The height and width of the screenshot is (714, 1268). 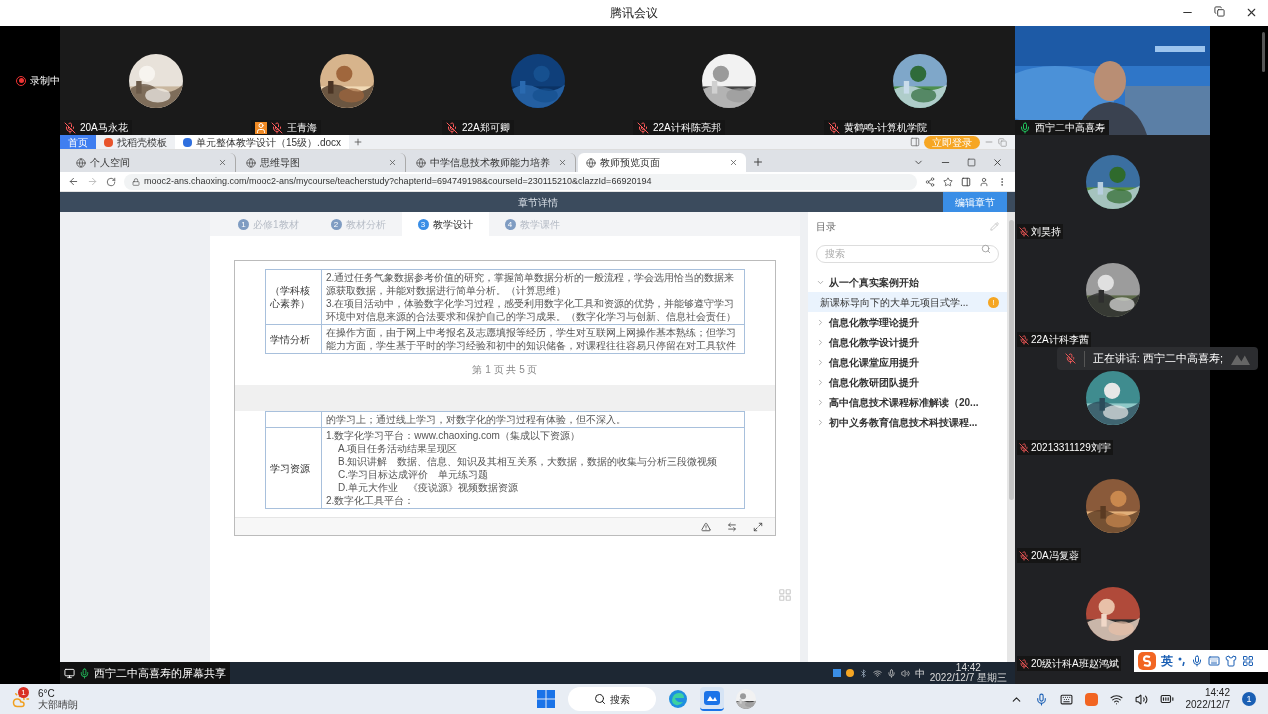 What do you see at coordinates (1071, 448) in the screenshot?
I see `participant-name: 20213311129刘宇` at bounding box center [1071, 448].